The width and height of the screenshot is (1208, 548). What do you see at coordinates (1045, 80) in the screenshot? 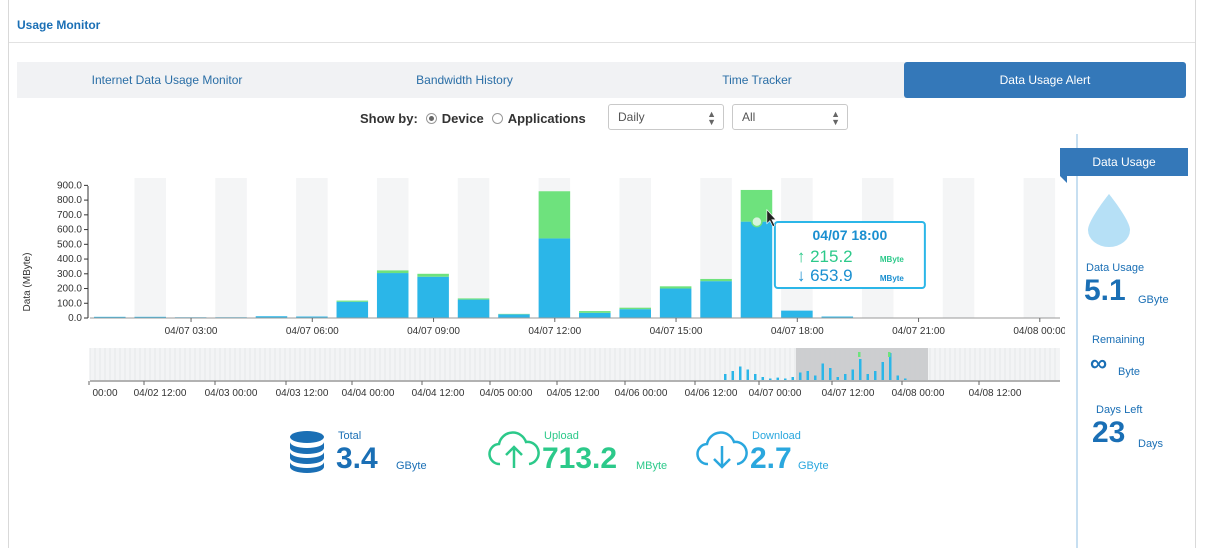
I see `tab-data-usage-alert: Data Usage Alert` at bounding box center [1045, 80].